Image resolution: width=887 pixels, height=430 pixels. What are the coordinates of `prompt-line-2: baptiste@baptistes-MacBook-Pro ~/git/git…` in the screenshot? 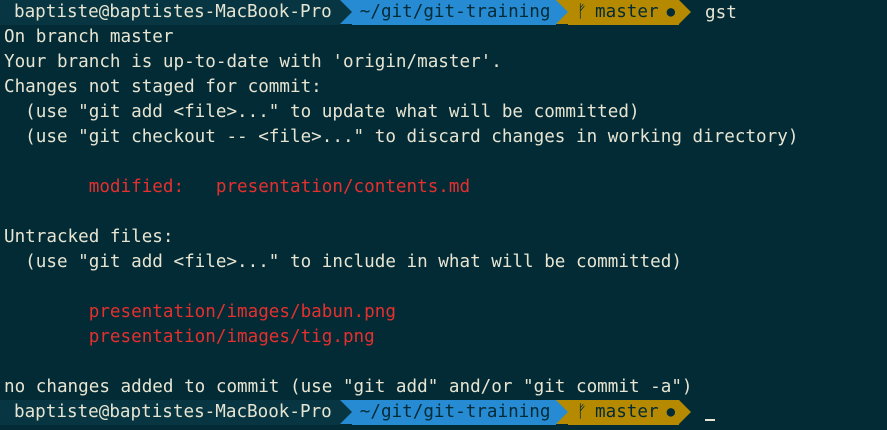 It's located at (358, 412).